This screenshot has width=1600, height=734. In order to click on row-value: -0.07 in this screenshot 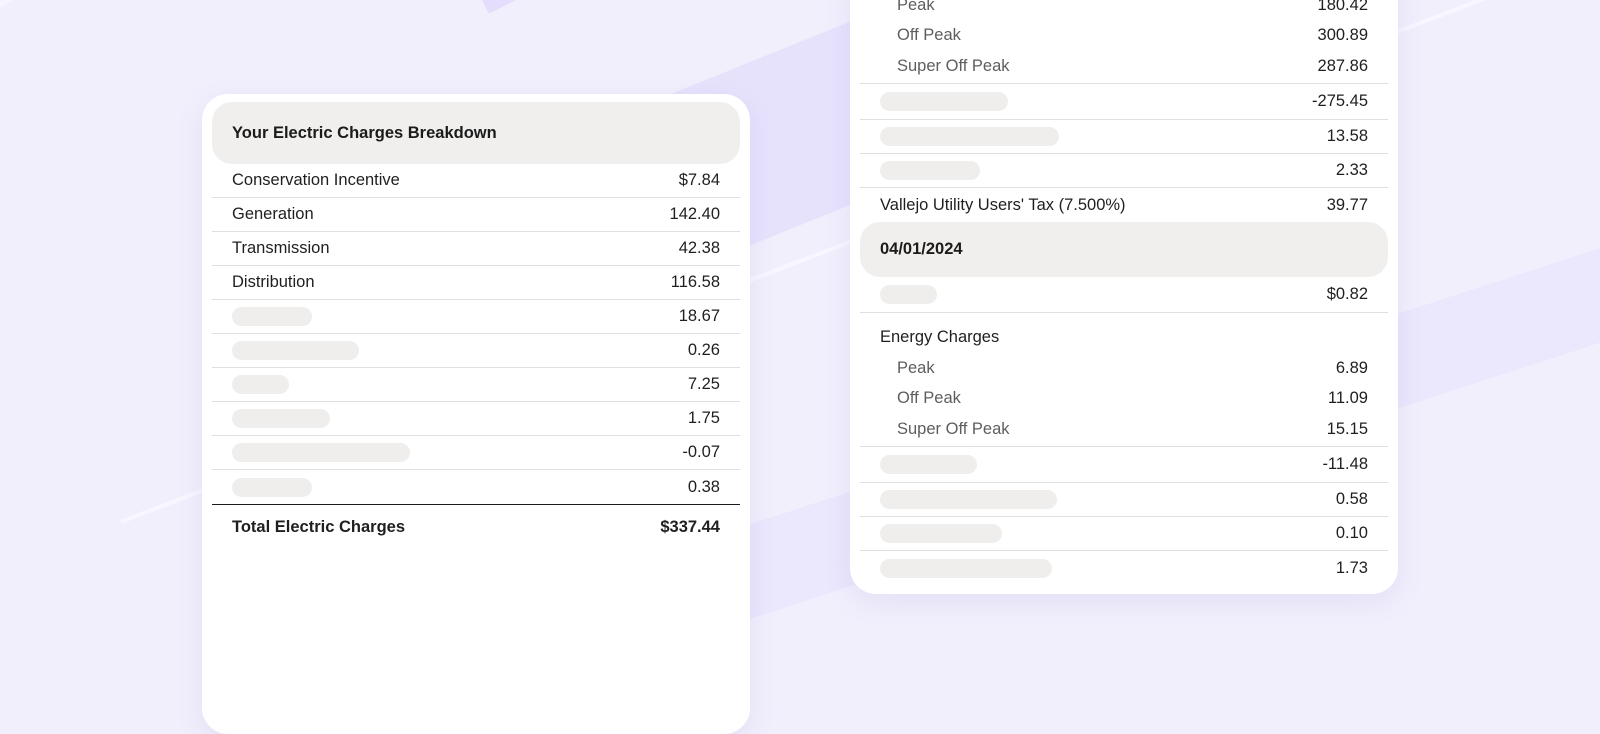, I will do `click(701, 452)`.